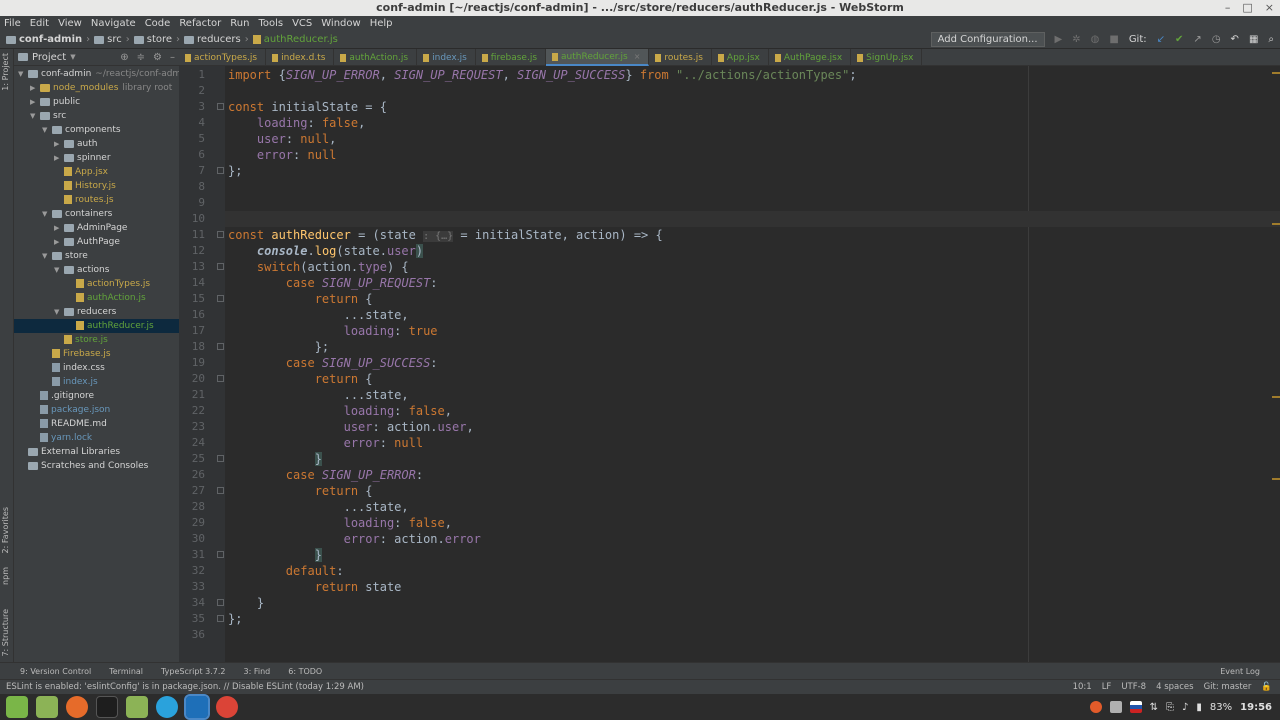 This screenshot has height=720, width=1280. Describe the element at coordinates (96, 410) in the screenshot. I see `project-tree-item: package.json` at that location.